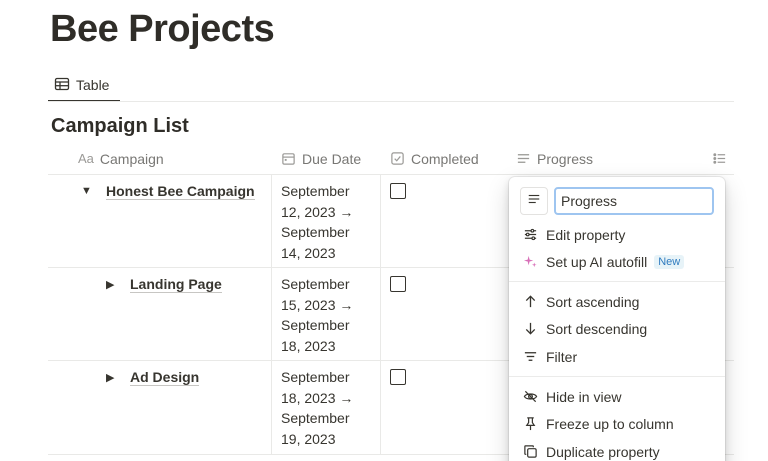  I want to click on tabs-divider, so click(391, 101).